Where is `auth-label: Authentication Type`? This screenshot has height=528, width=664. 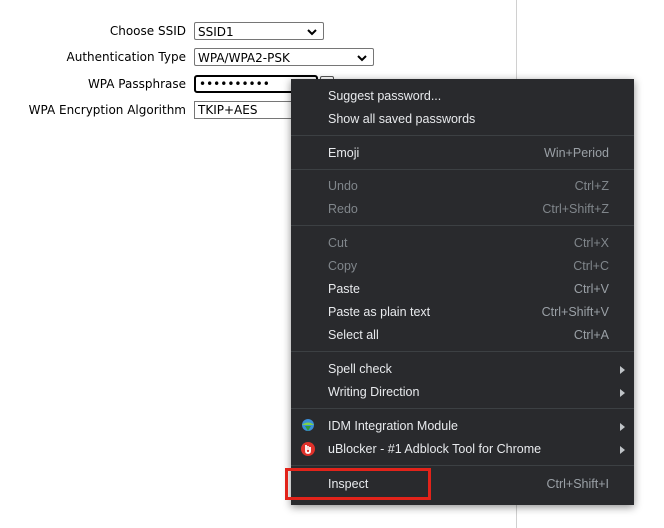
auth-label: Authentication Type is located at coordinates (126, 57).